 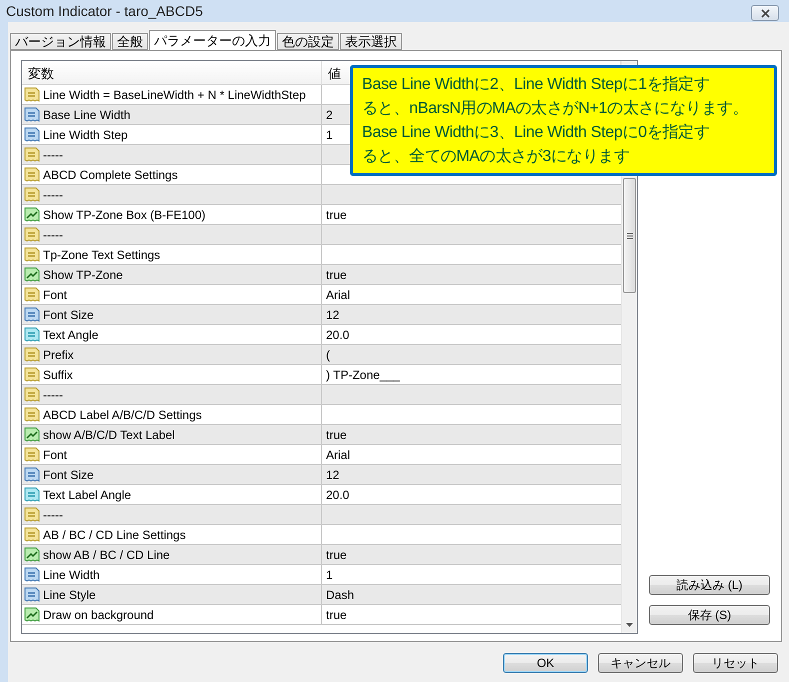 What do you see at coordinates (71, 575) in the screenshot?
I see `parameter-name: Line Width` at bounding box center [71, 575].